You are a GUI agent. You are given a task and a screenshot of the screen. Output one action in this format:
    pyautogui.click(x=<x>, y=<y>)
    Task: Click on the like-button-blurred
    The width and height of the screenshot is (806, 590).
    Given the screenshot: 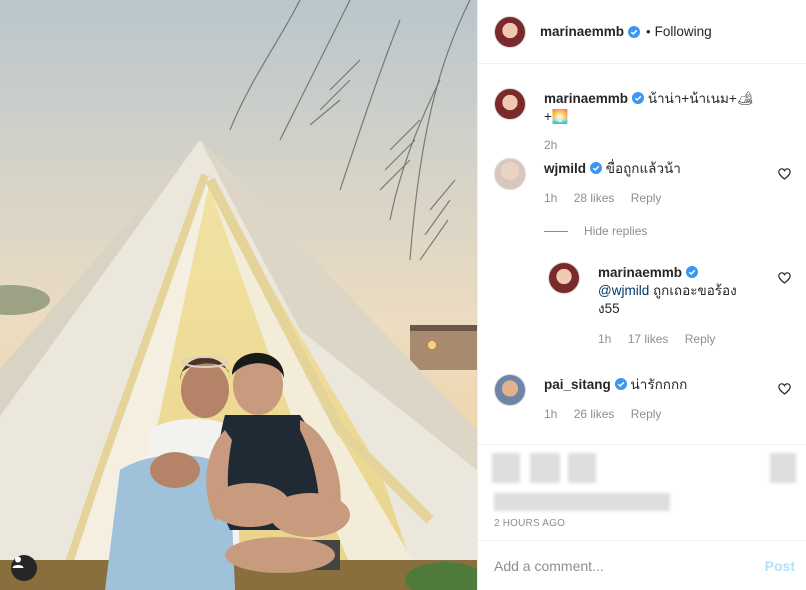 What is the action you would take?
    pyautogui.click(x=506, y=468)
    